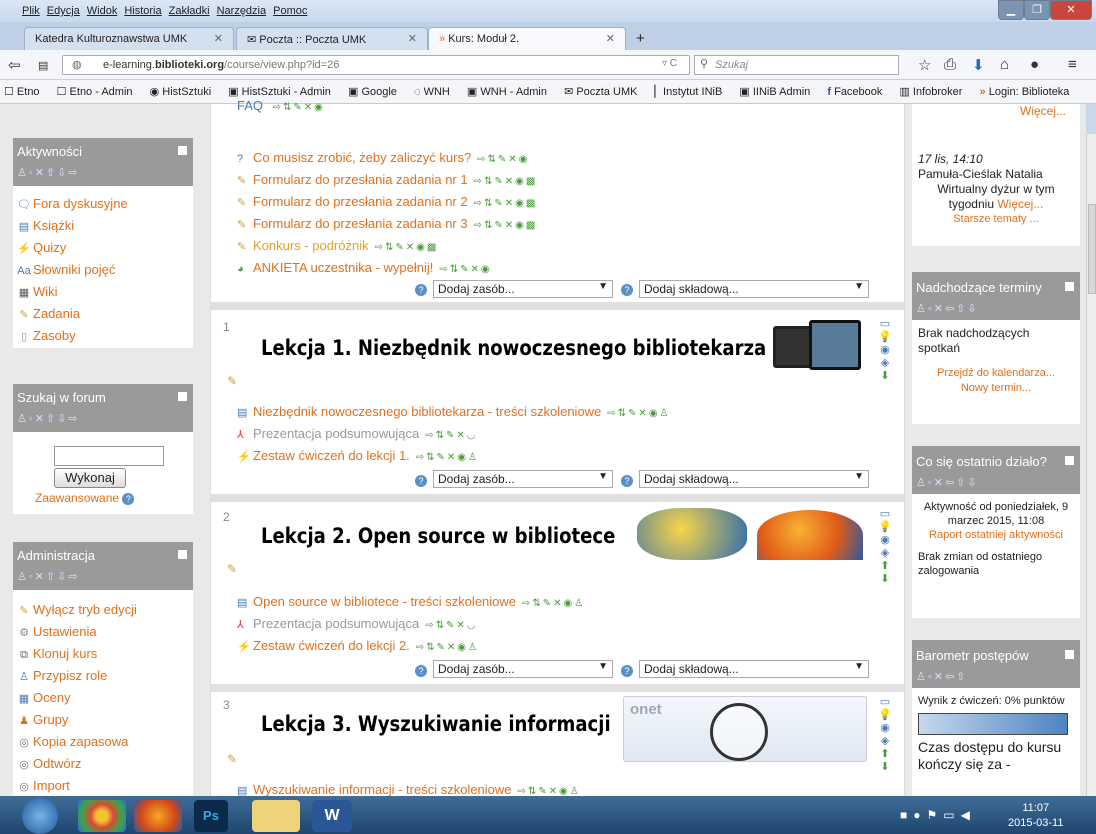 The width and height of the screenshot is (1096, 834). What do you see at coordinates (885, 363) in the screenshot?
I see `ruler-icon: ◈` at bounding box center [885, 363].